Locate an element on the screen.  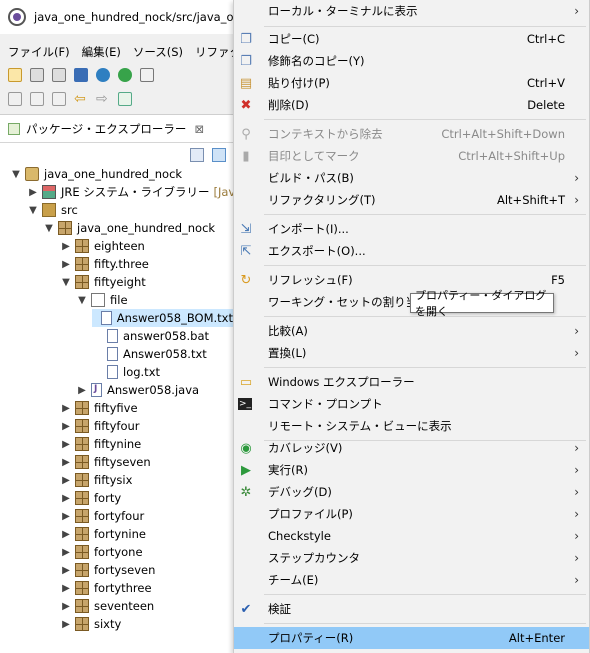
menu-item-refactor: リファクタリング(T) Alt+Shift+T › is located at coordinates (411, 200).